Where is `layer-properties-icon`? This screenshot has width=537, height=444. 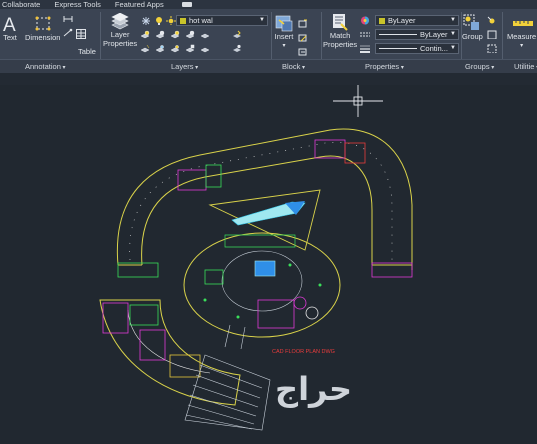
layer-properties-icon is located at coordinates (120, 21).